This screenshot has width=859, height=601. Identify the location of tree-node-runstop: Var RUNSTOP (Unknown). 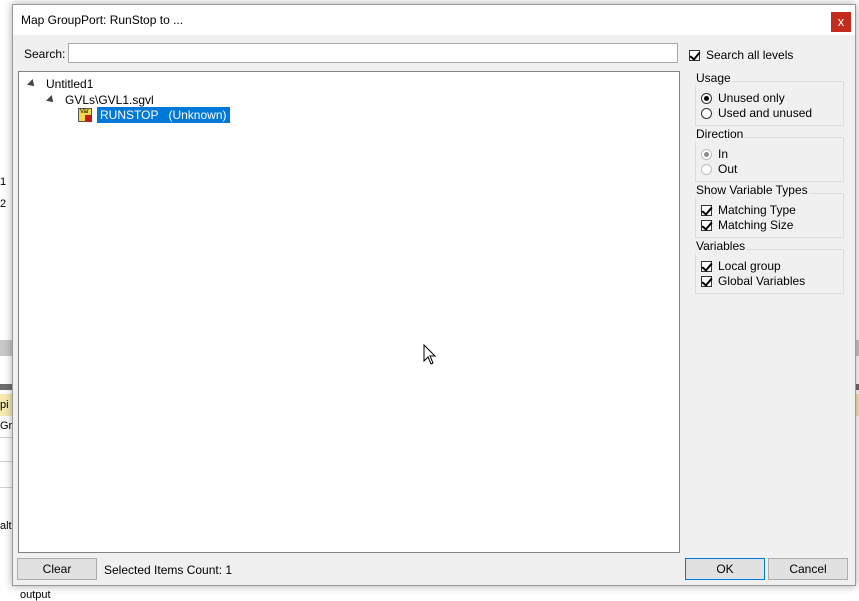
(154, 115).